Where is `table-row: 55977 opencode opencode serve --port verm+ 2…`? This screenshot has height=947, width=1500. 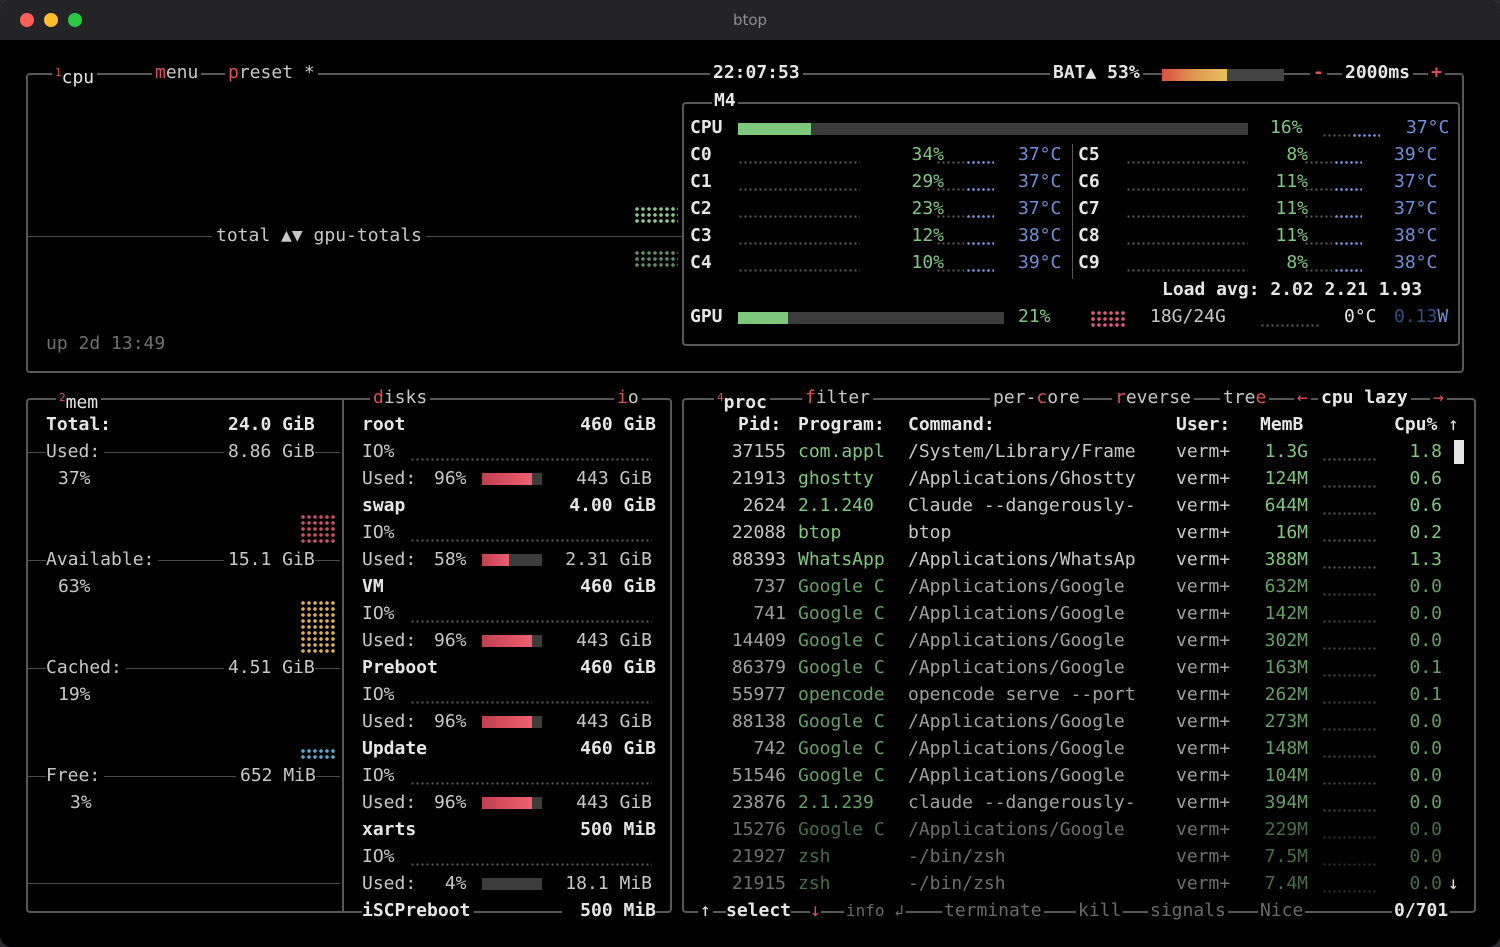
table-row: 55977 opencode opencode serve --port verm+ 2… is located at coordinates (740, 695).